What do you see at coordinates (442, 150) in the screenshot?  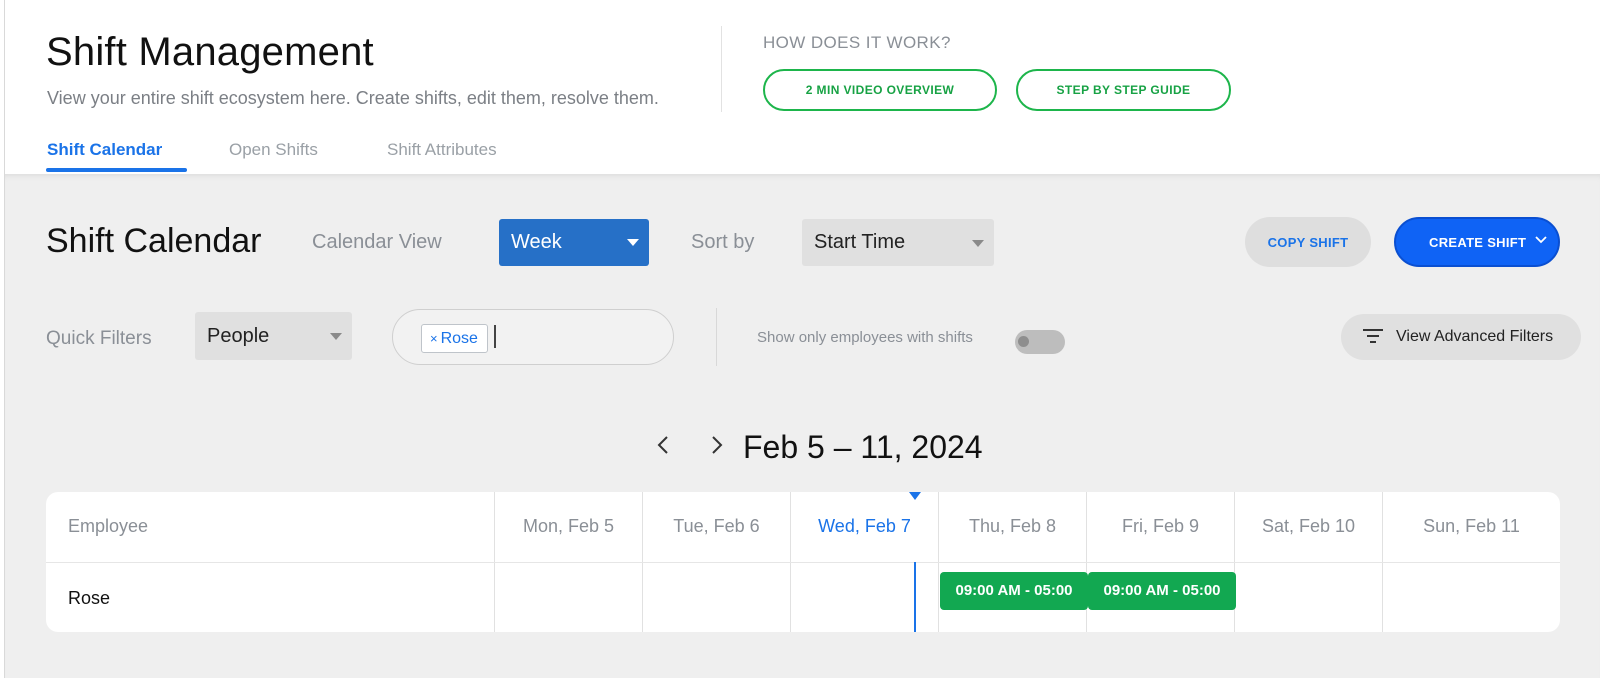 I see `tab-shift-attributes: Shift Attributes` at bounding box center [442, 150].